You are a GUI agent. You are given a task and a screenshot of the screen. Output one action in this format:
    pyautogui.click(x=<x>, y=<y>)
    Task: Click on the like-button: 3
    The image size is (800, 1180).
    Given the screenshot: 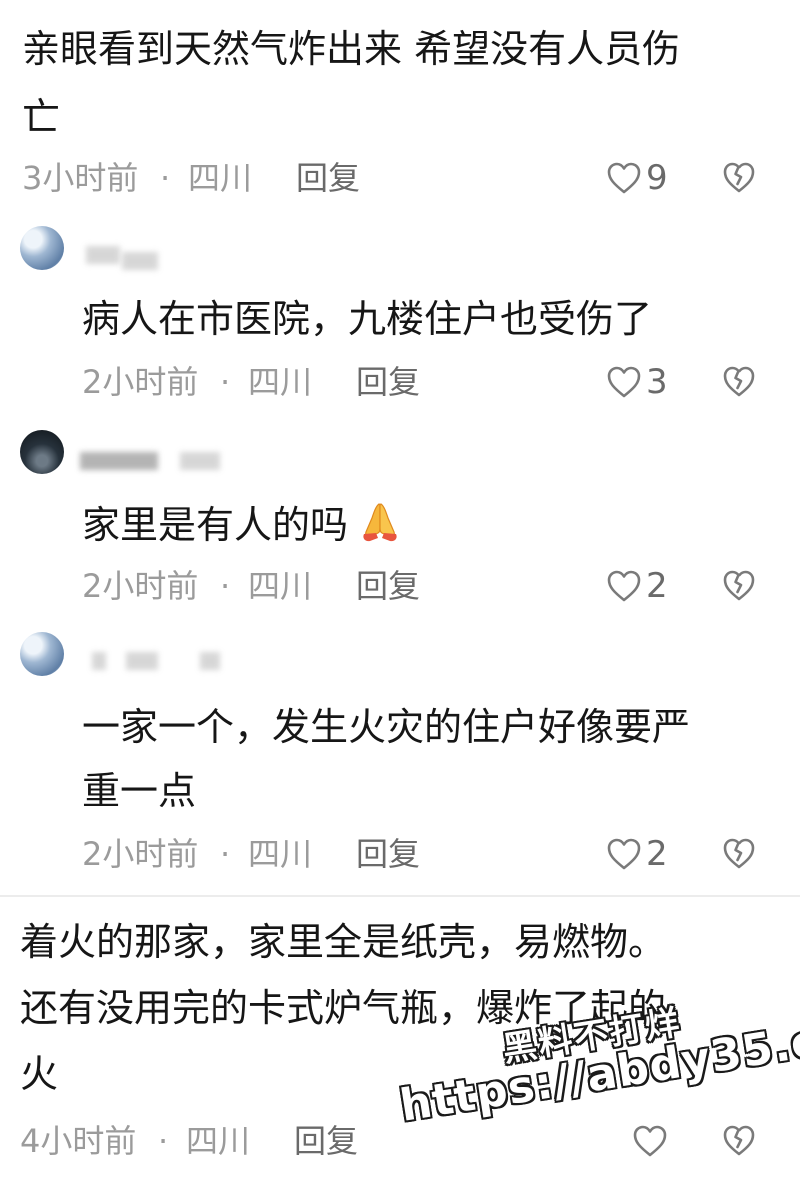 What is the action you would take?
    pyautogui.click(x=637, y=382)
    